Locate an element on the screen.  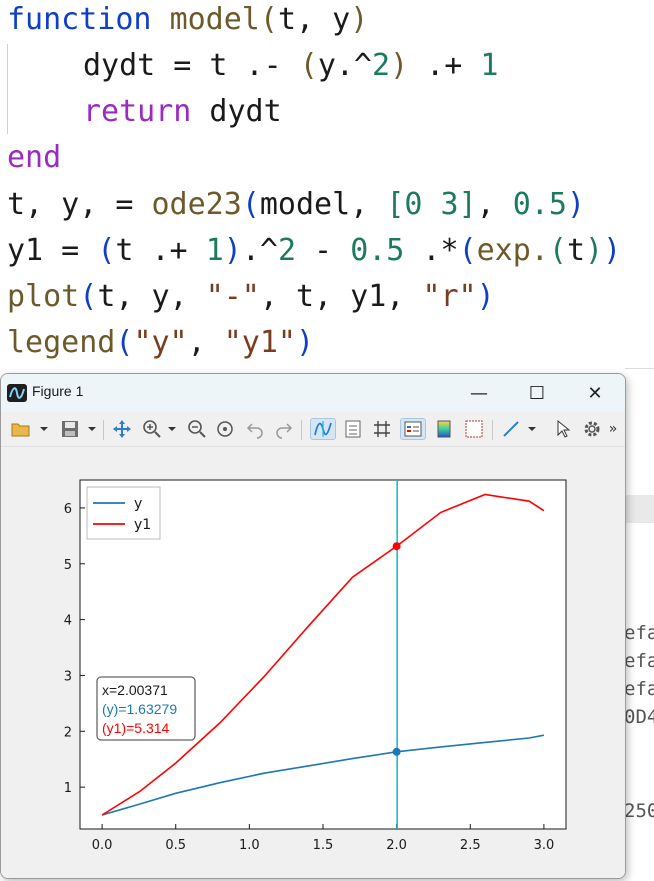
code-line-5: t, y, = ode23(model, [0 3], 0.5) is located at coordinates (296, 205).